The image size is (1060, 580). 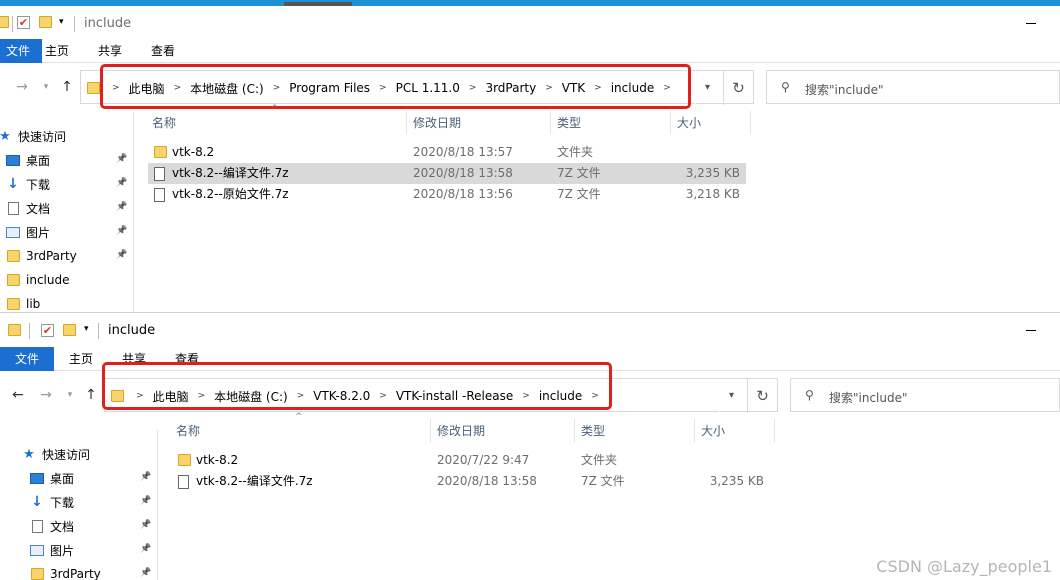 What do you see at coordinates (23, 302) in the screenshot?
I see `sidebar-item: lib` at bounding box center [23, 302].